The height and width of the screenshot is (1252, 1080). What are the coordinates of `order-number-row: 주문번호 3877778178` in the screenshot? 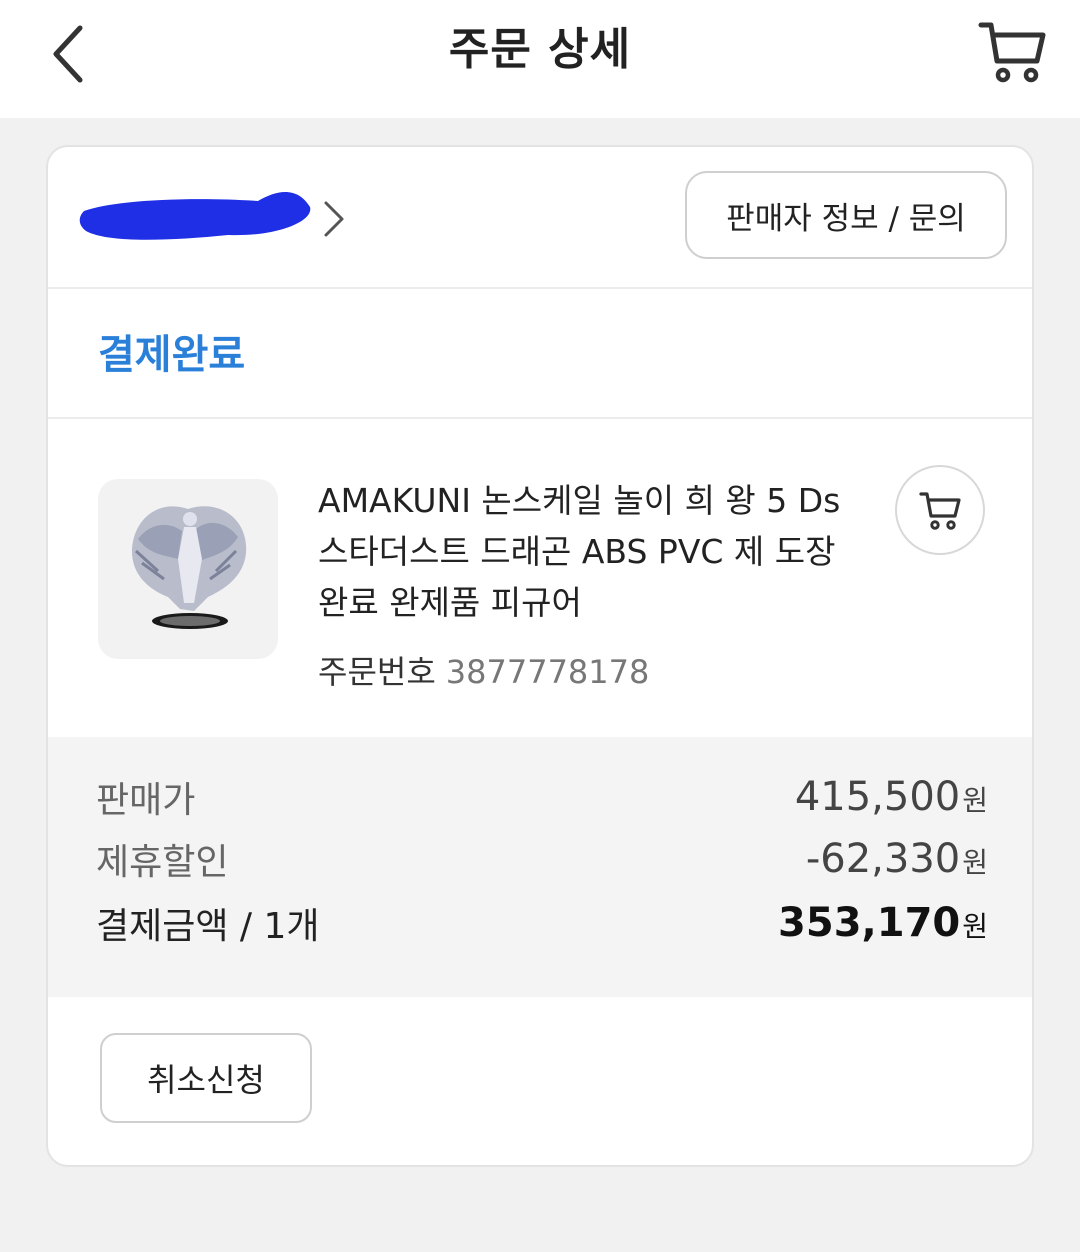 It's located at (483, 672).